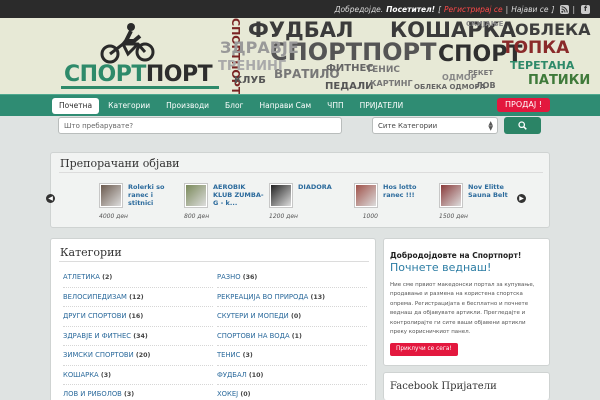 This screenshot has height=400, width=600. Describe the element at coordinates (98, 355) in the screenshot. I see `category-name: ЗИМСКИ СПОРТОВИ` at that location.